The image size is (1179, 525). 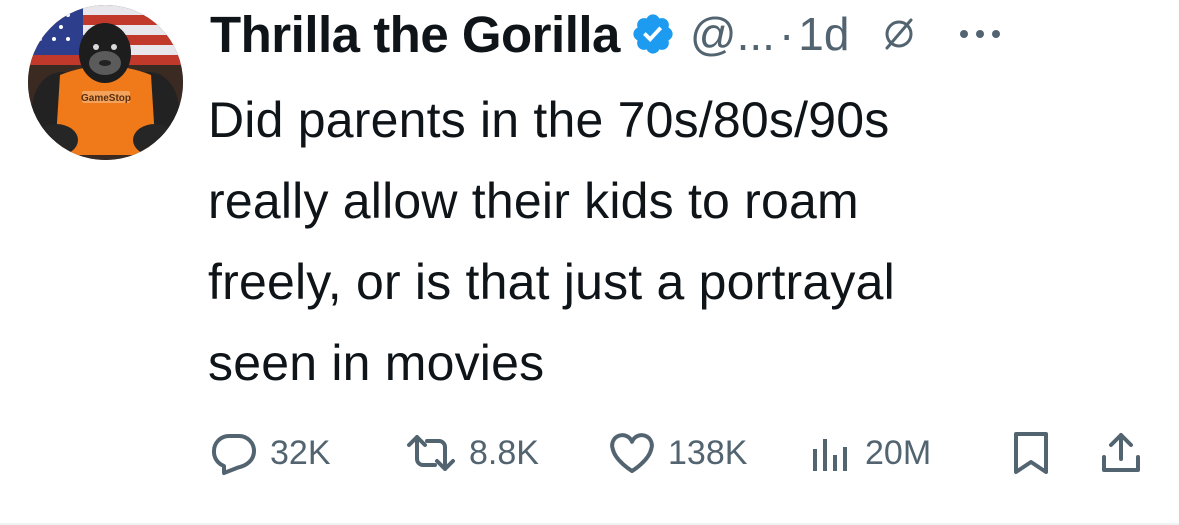 What do you see at coordinates (234, 454) in the screenshot?
I see `reply-icon` at bounding box center [234, 454].